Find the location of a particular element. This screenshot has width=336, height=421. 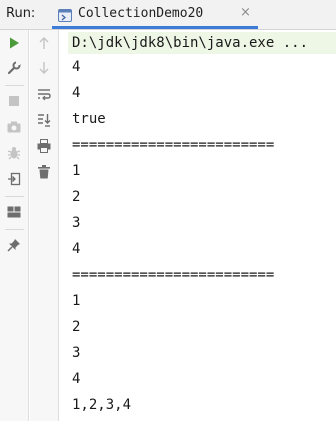

tab-label: CollectionDemo20 is located at coordinates (141, 13).